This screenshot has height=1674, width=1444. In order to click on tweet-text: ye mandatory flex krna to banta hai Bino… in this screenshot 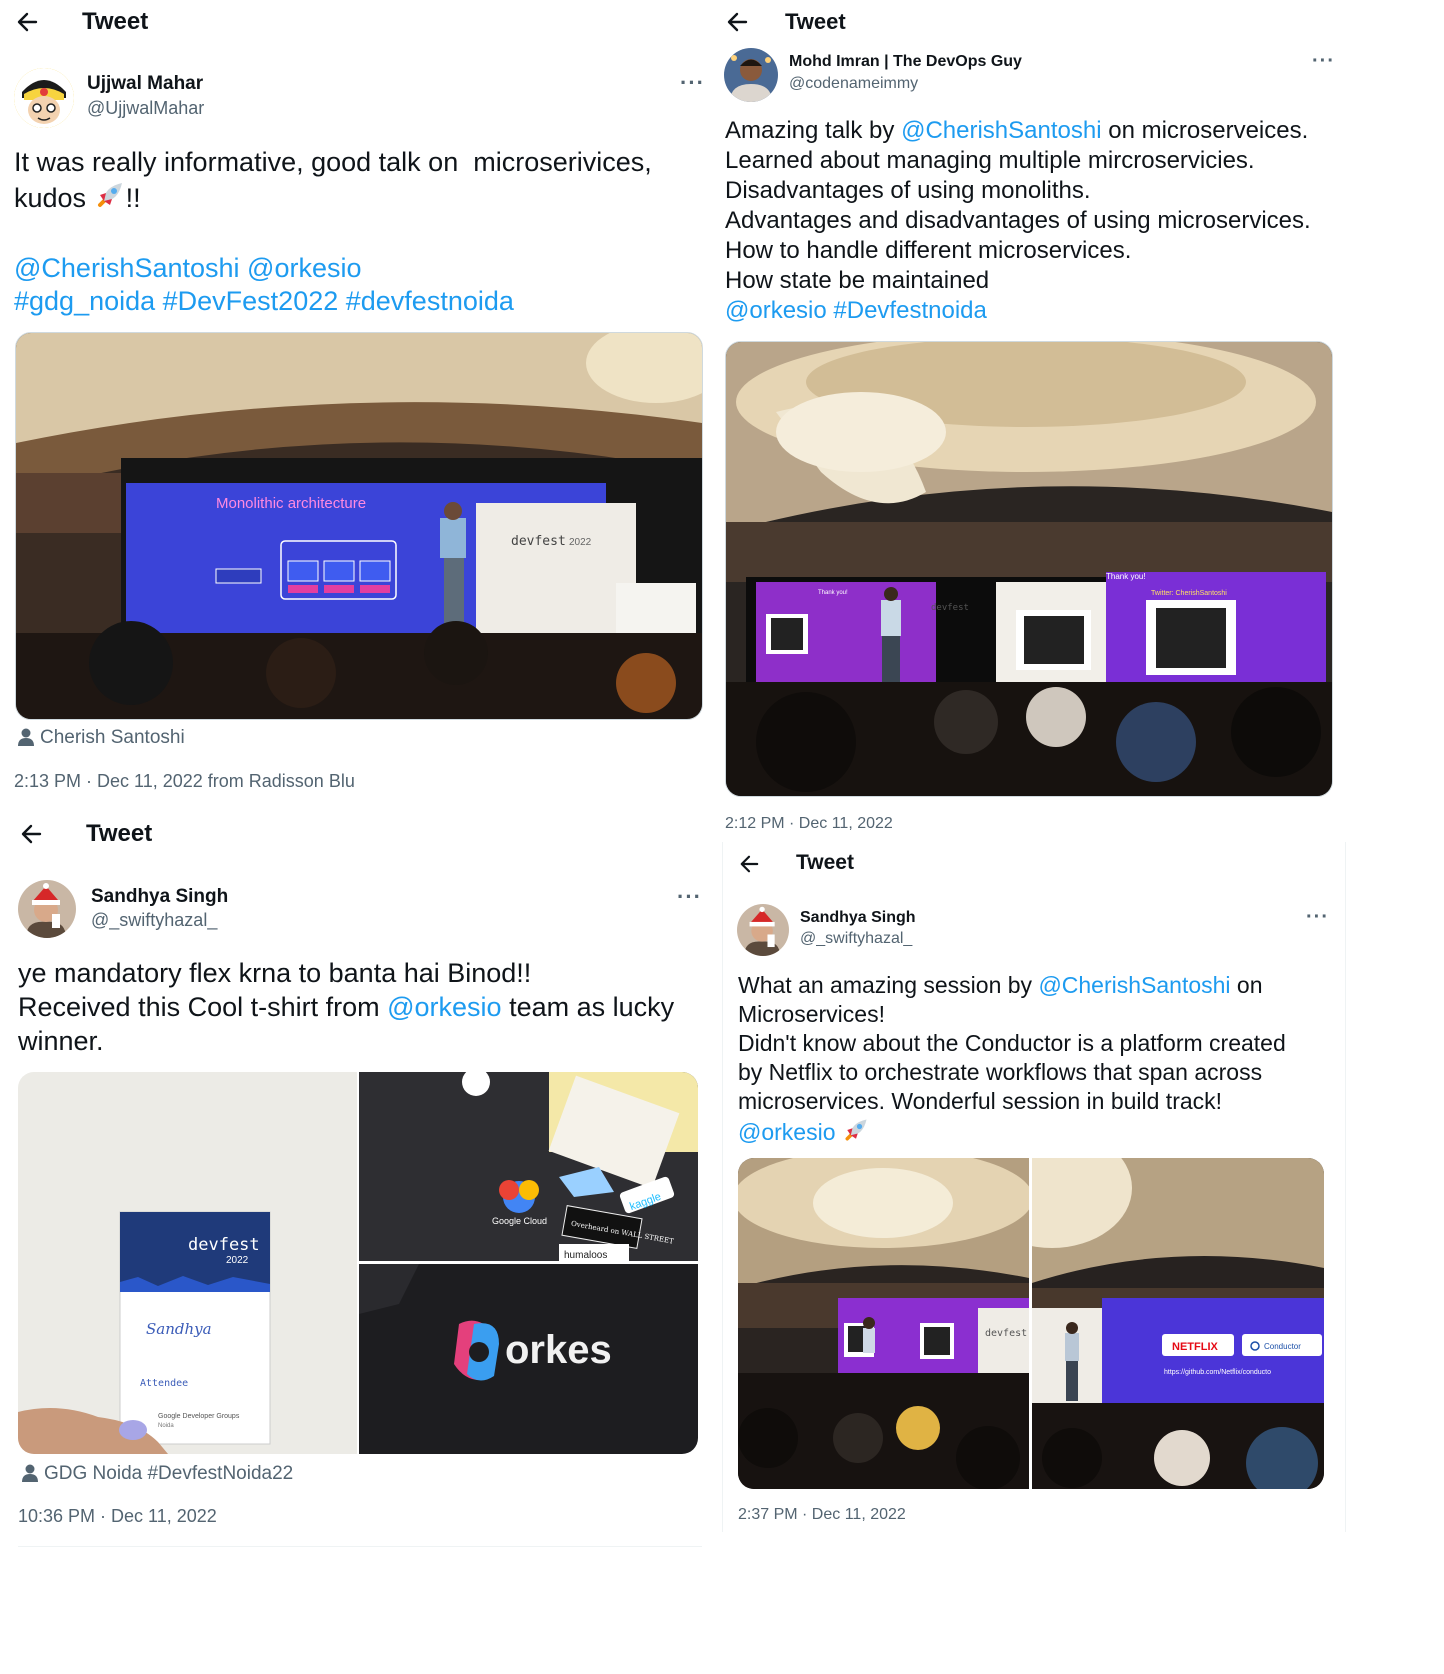, I will do `click(363, 1007)`.